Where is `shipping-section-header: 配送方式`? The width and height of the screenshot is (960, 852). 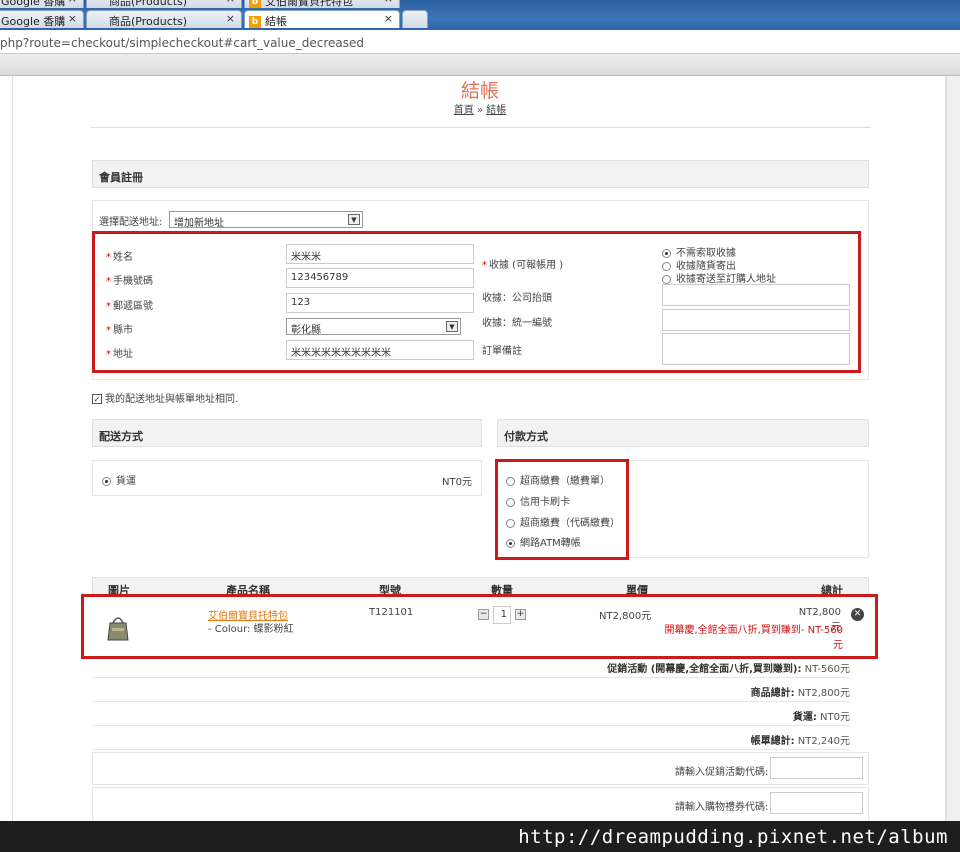 shipping-section-header: 配送方式 is located at coordinates (287, 433).